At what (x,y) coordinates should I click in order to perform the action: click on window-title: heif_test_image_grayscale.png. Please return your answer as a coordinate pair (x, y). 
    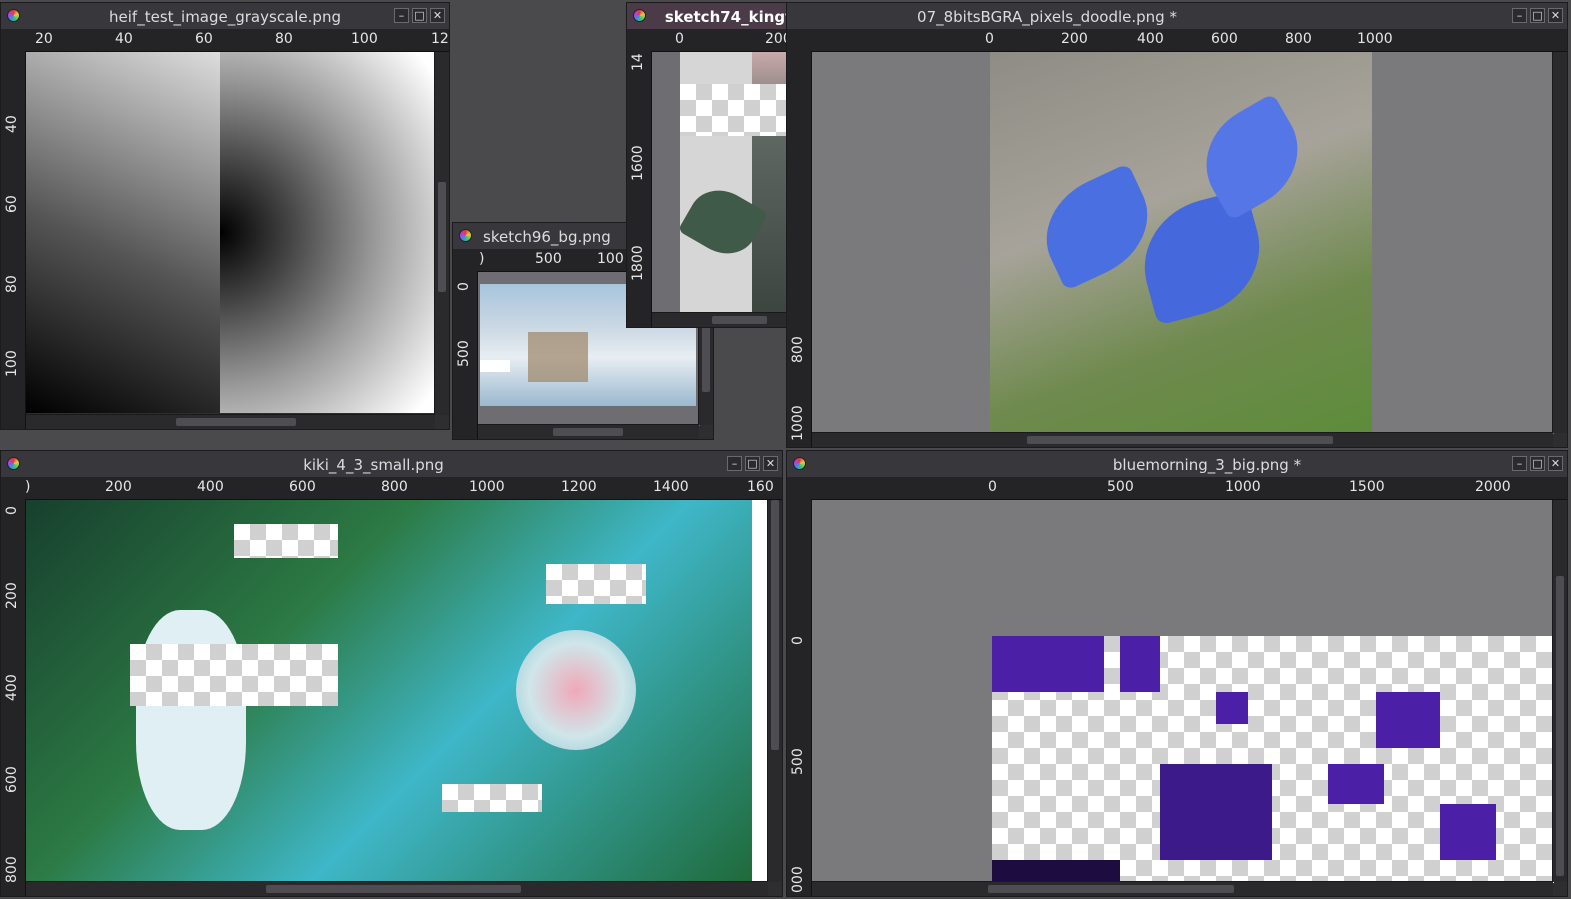
    Looking at the image, I should click on (225, 17).